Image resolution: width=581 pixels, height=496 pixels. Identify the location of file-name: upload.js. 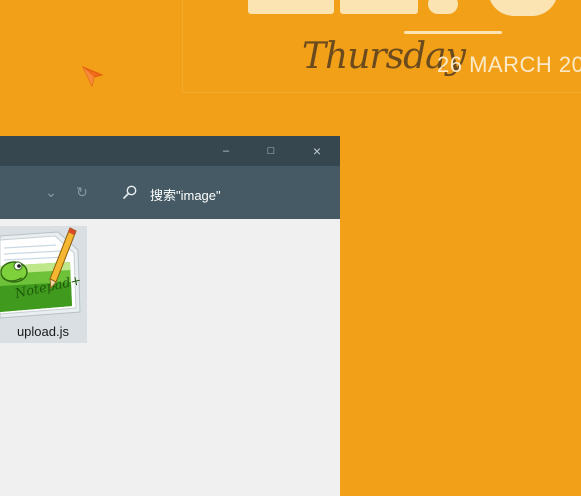
(42, 331).